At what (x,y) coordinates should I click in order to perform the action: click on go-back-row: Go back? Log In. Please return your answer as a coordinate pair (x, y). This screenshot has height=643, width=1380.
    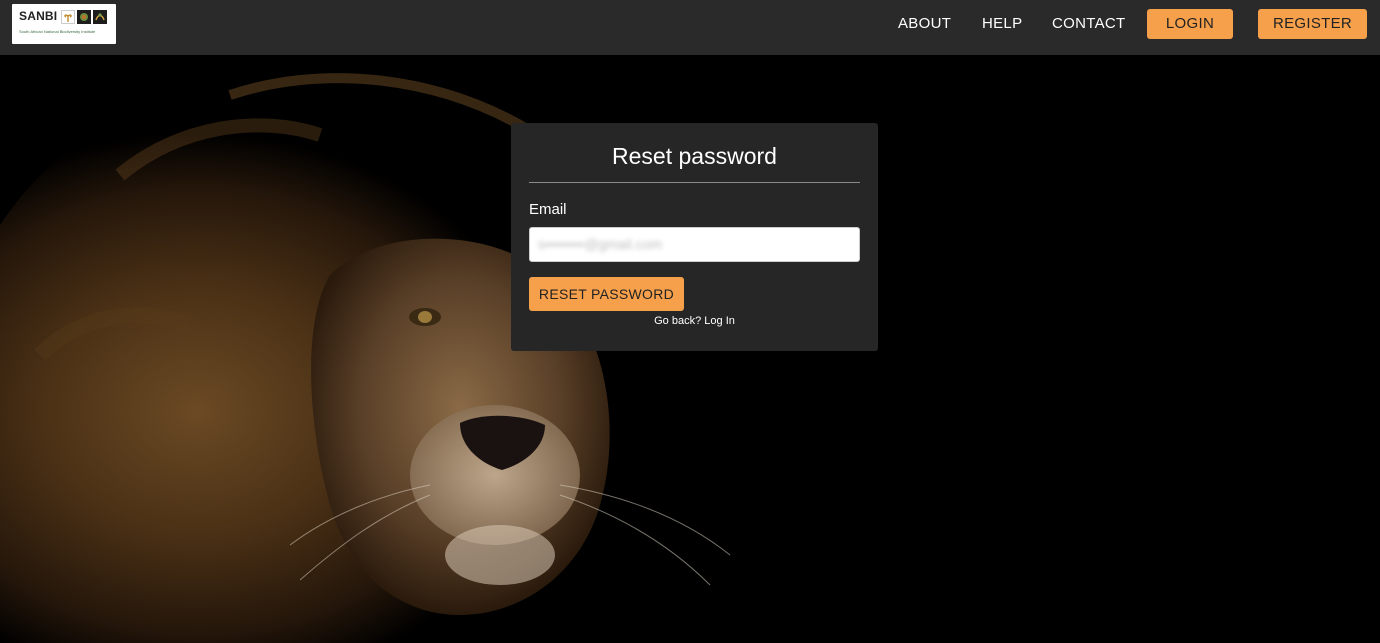
    Looking at the image, I should click on (694, 321).